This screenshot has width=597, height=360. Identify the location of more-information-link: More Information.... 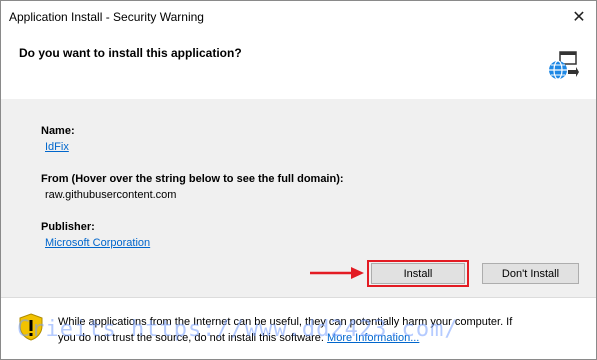
(373, 338).